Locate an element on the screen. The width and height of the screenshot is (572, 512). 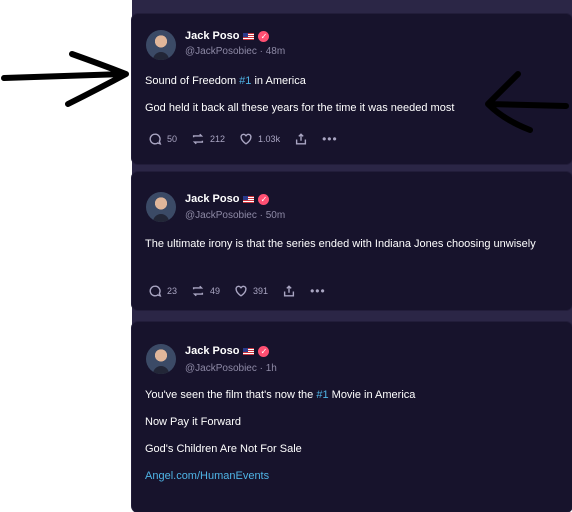
action-bar: 50 212 1.03k ••• is located at coordinates (243, 139).